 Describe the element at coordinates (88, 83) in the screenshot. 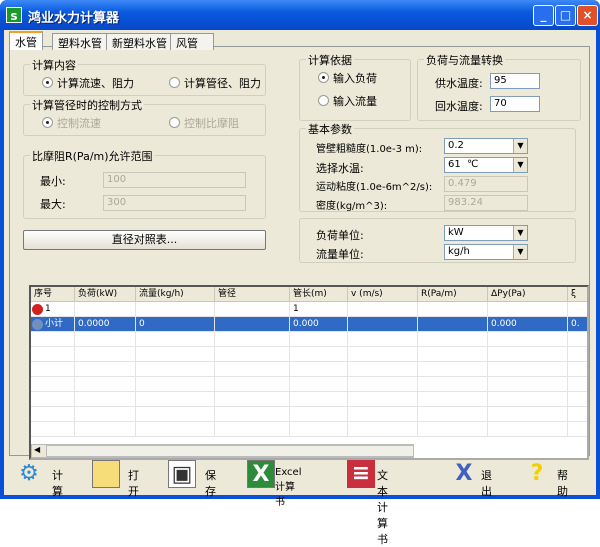

I see `radio-calc-velocity: 计算流速、阻力` at that location.